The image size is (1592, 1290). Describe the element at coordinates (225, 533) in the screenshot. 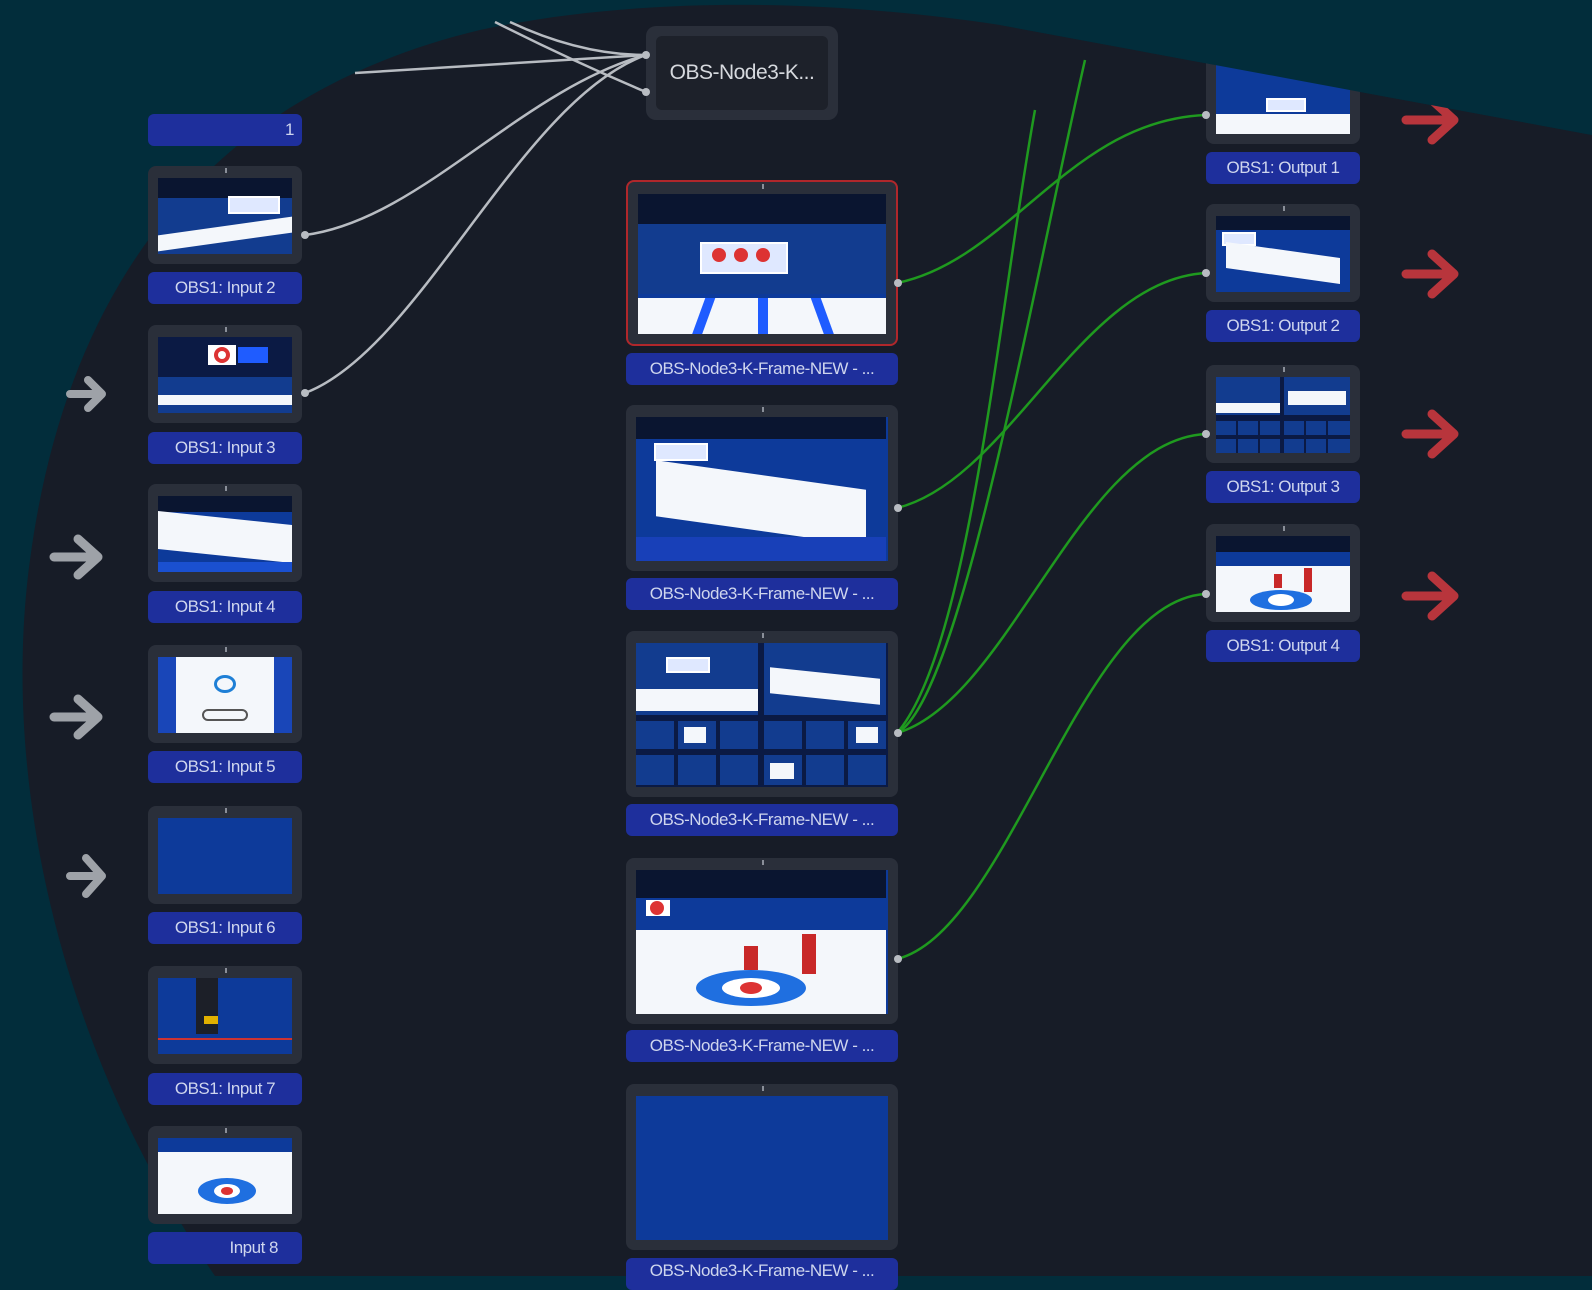

I see `input-4-thumbnail` at that location.